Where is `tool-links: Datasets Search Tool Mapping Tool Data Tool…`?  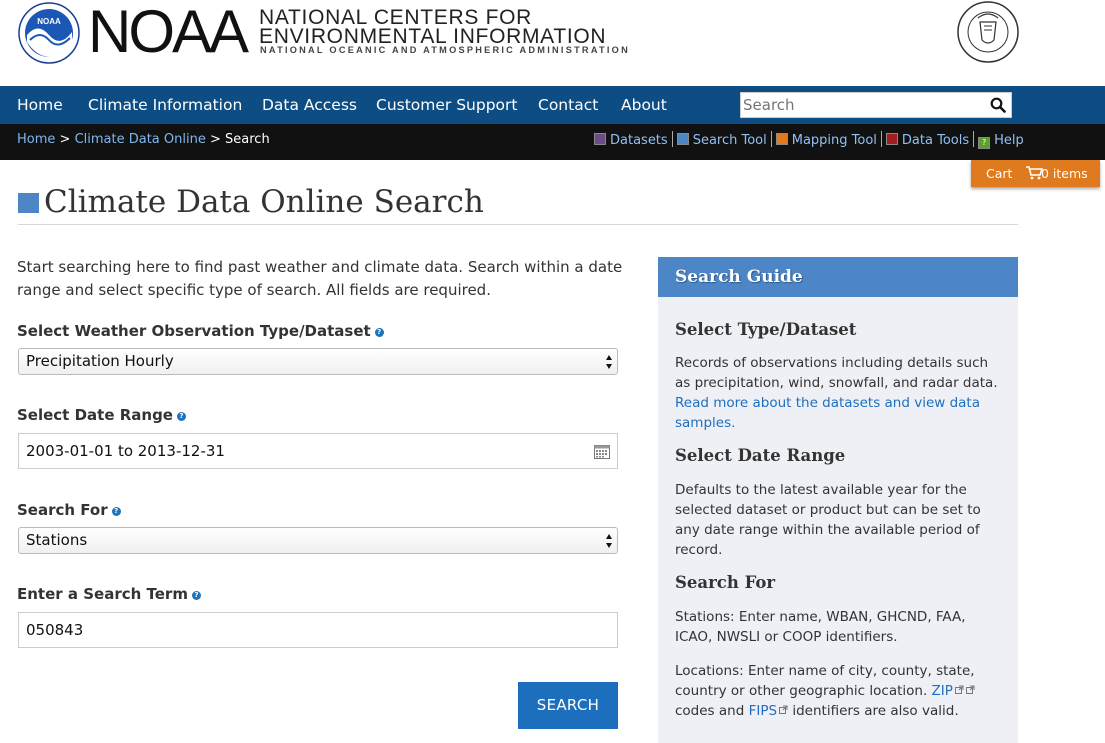 tool-links: Datasets Search Tool Mapping Tool Data Tool… is located at coordinates (809, 140).